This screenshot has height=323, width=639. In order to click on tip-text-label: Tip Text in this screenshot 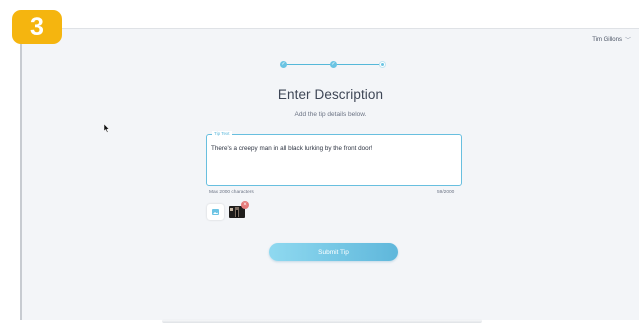, I will do `click(222, 133)`.